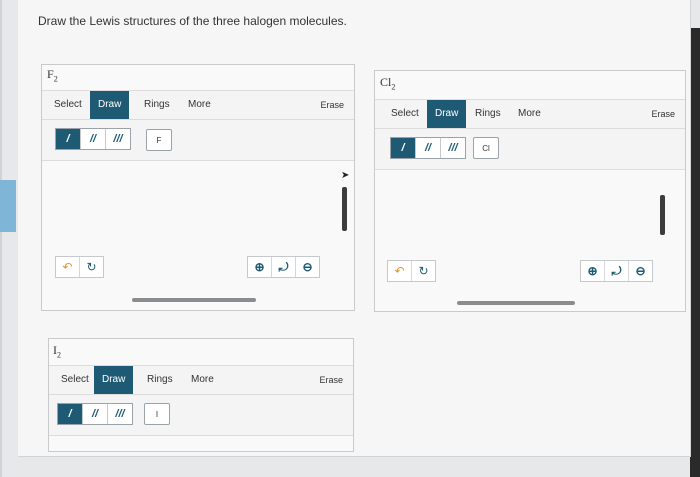 The height and width of the screenshot is (477, 700). I want to click on title-symbol: F, so click(50, 74).